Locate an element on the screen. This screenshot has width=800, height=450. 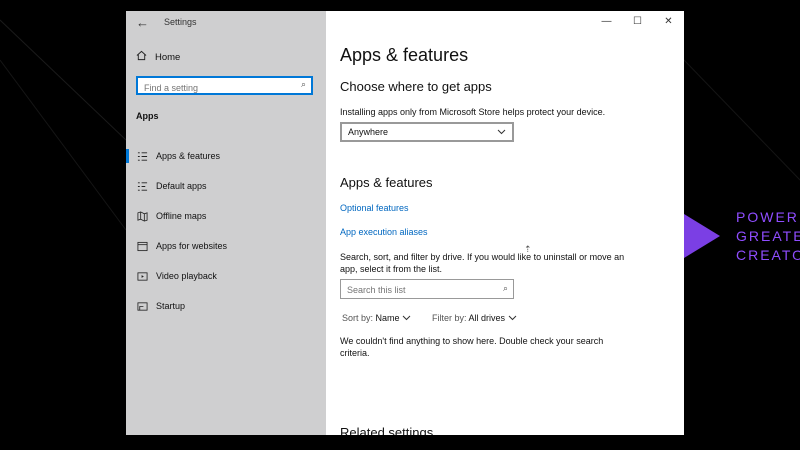
minimize-icon: — is located at coordinates (606, 21).